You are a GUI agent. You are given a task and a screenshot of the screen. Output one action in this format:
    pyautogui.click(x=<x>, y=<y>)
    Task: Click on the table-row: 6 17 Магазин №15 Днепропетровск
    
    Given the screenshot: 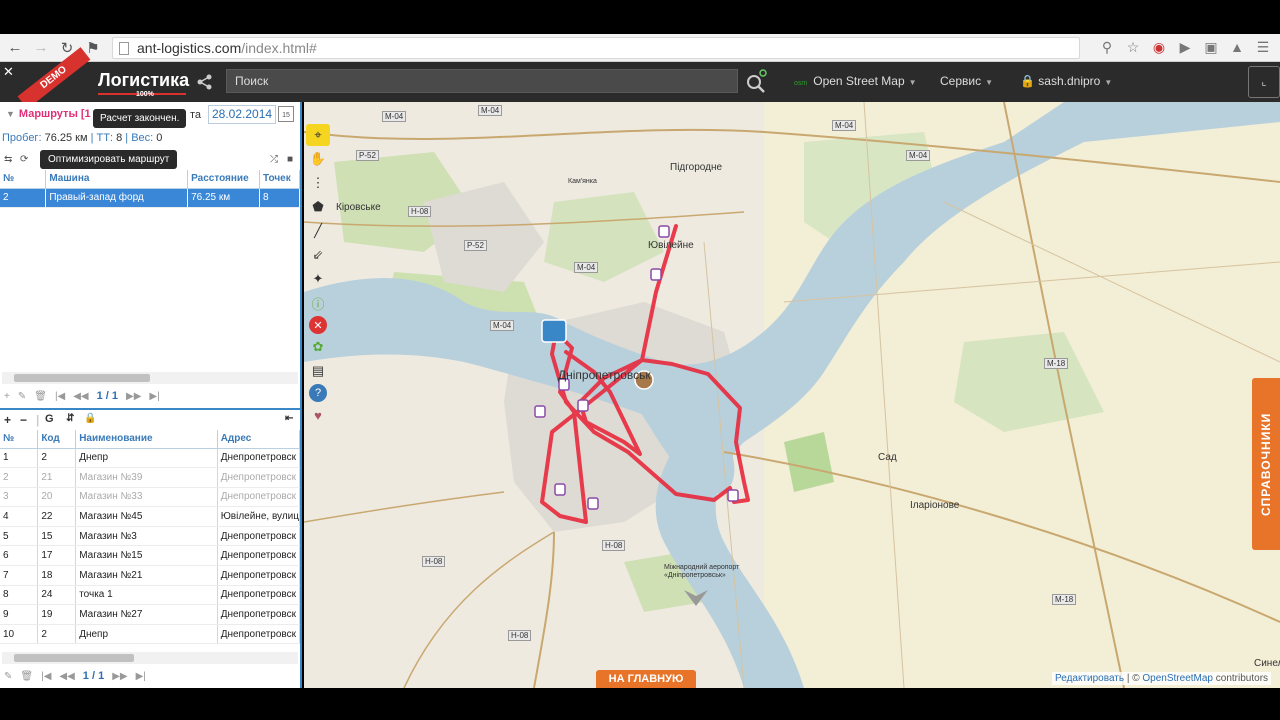 What is the action you would take?
    pyautogui.click(x=150, y=556)
    